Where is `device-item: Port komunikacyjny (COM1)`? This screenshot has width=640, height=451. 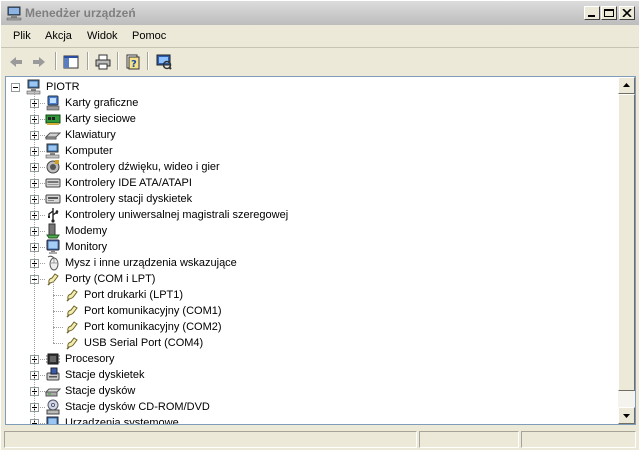 device-item: Port komunikacyjny (COM1) is located at coordinates (153, 311).